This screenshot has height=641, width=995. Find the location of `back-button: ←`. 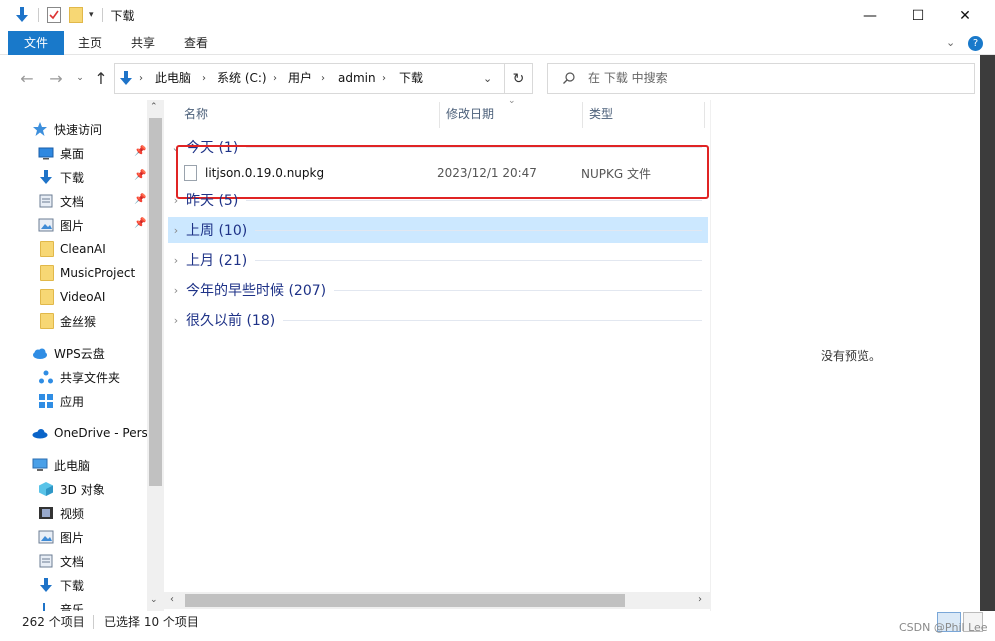

back-button: ← is located at coordinates (27, 78).